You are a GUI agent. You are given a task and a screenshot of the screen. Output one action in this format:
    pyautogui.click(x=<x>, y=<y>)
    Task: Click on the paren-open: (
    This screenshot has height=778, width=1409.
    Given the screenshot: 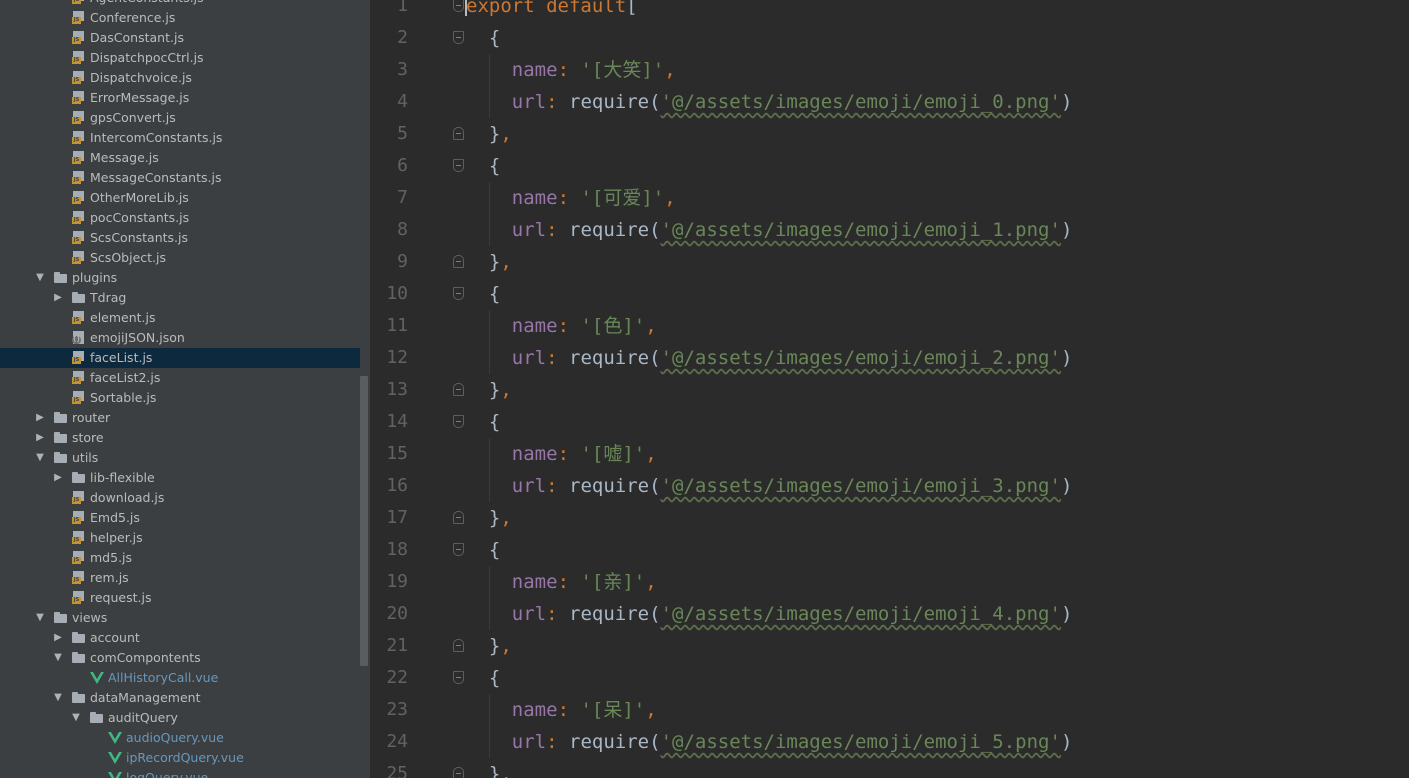 What is the action you would take?
    pyautogui.click(x=655, y=358)
    